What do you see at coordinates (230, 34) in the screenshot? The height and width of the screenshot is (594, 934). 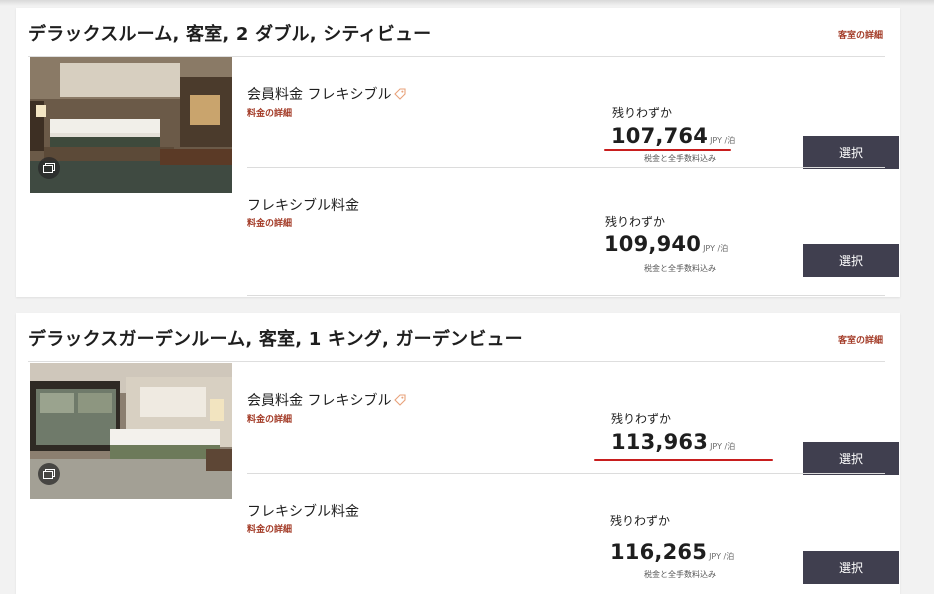 I see `room-title: デラックスルーム, 客室, 2 ダブル, シティビュー` at bounding box center [230, 34].